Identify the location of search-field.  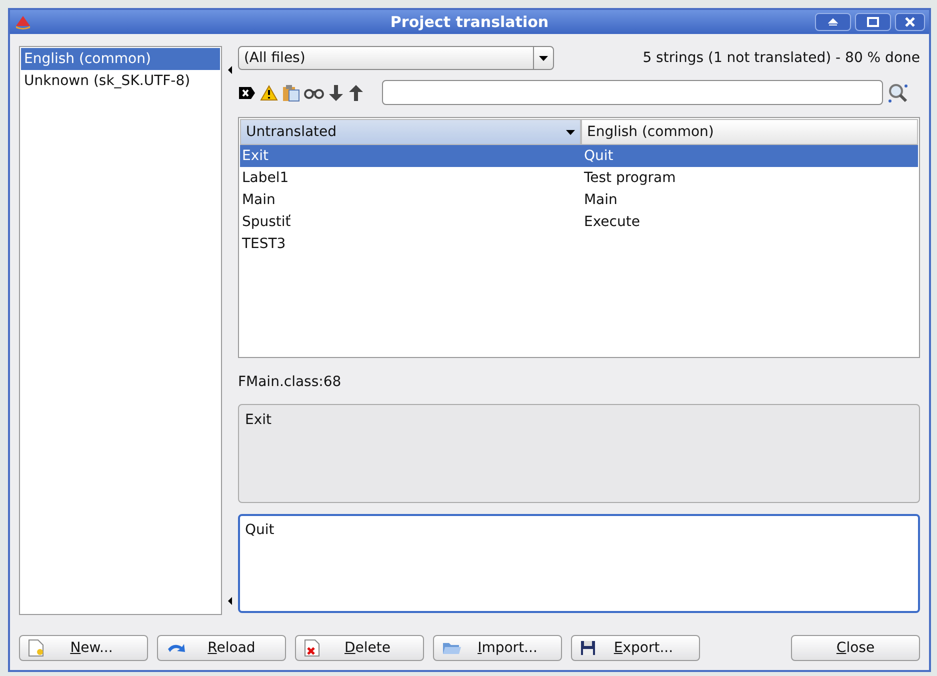
(632, 92).